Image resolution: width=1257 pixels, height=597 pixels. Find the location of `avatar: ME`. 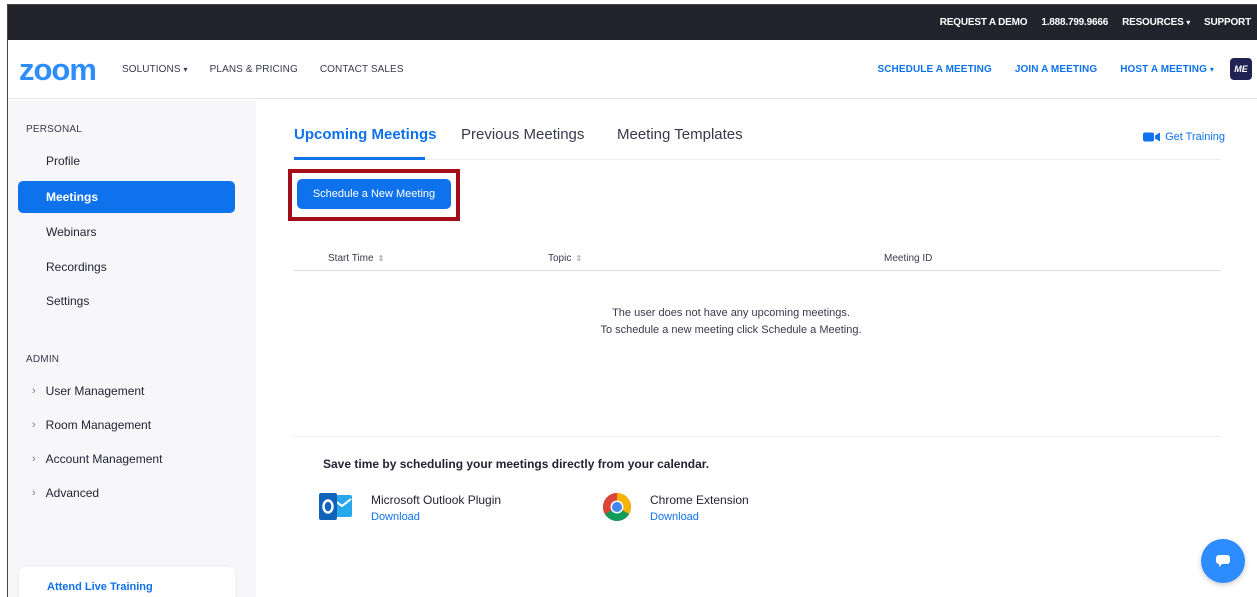

avatar: ME is located at coordinates (1241, 69).